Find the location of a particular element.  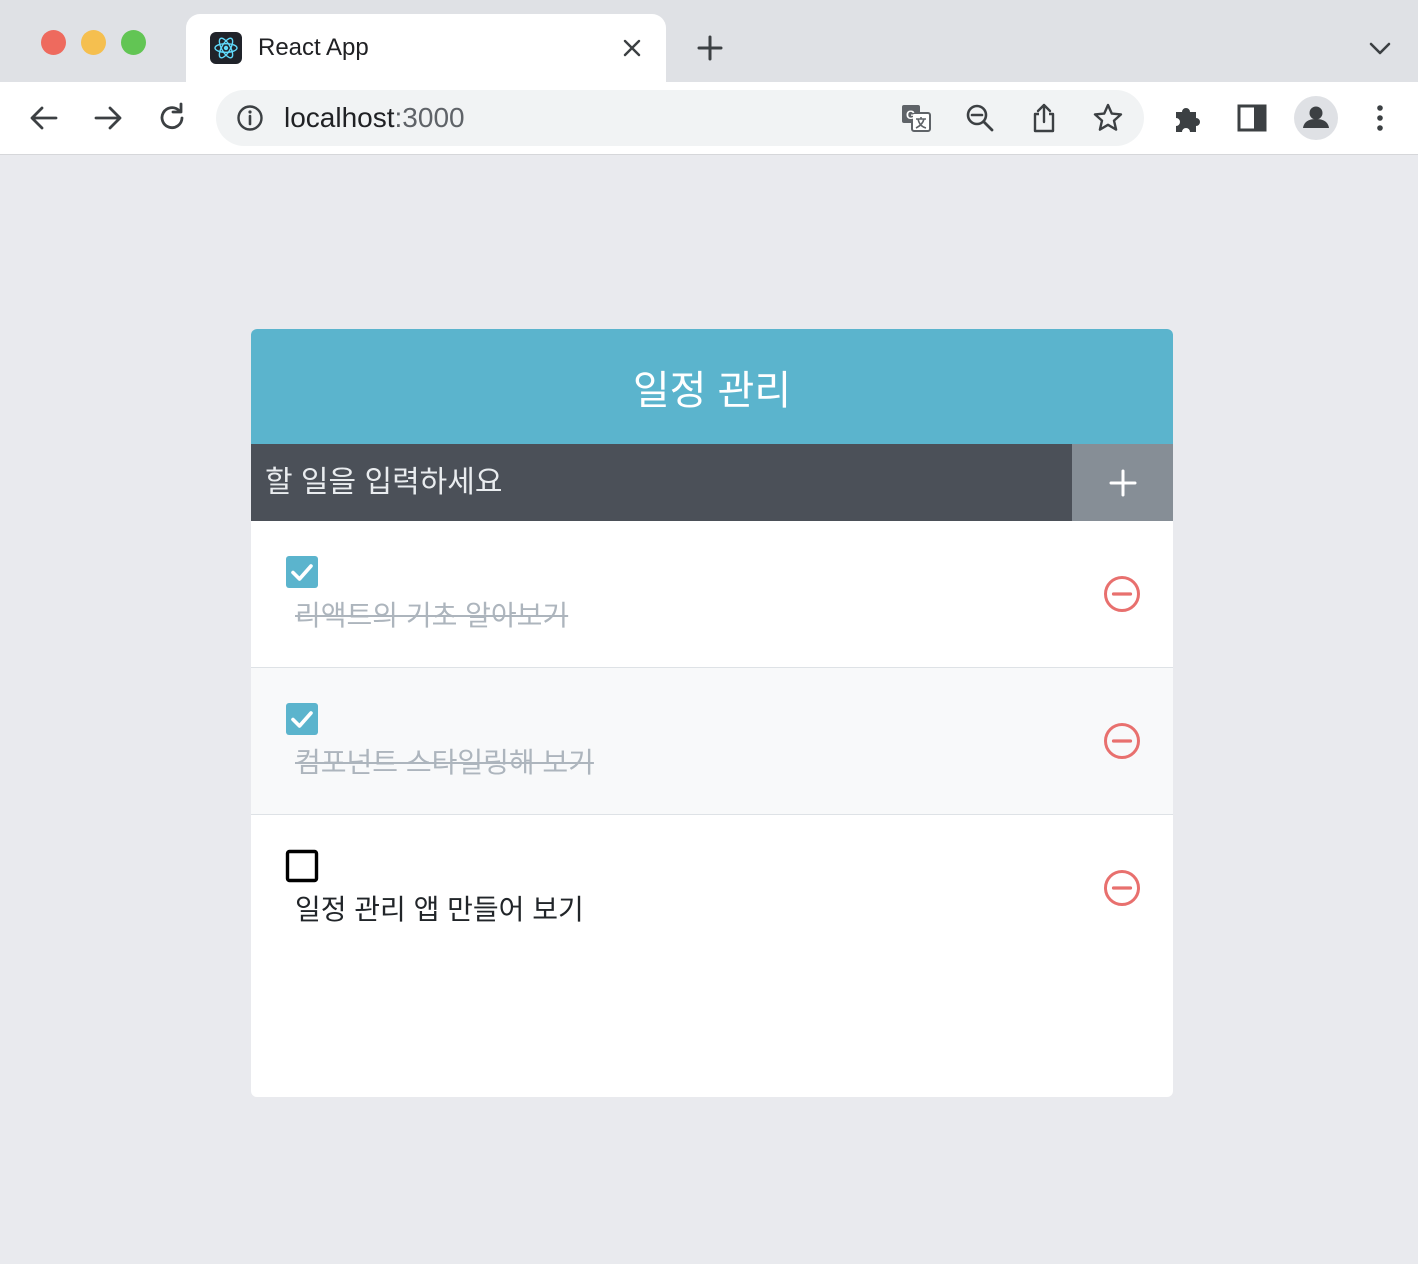

browser-tab: React App is located at coordinates (426, 48).